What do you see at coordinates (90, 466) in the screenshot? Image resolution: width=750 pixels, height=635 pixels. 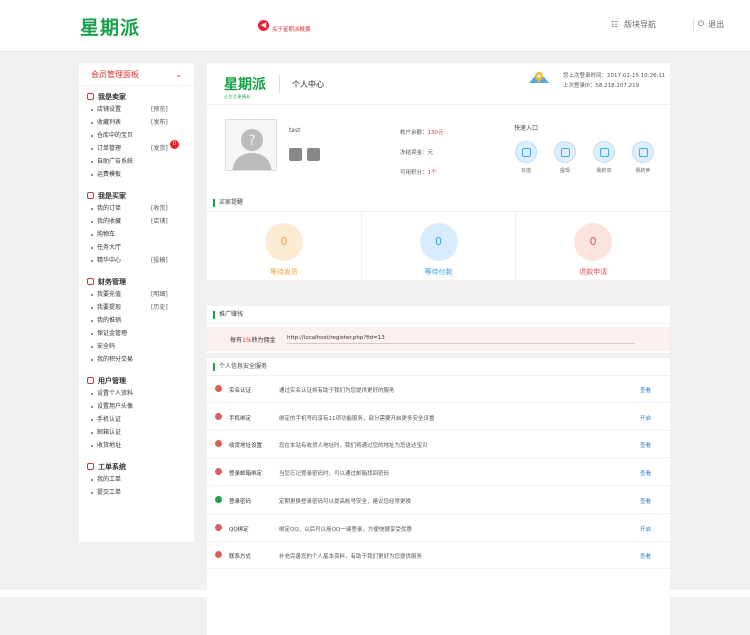 I see `ticket-icon` at bounding box center [90, 466].